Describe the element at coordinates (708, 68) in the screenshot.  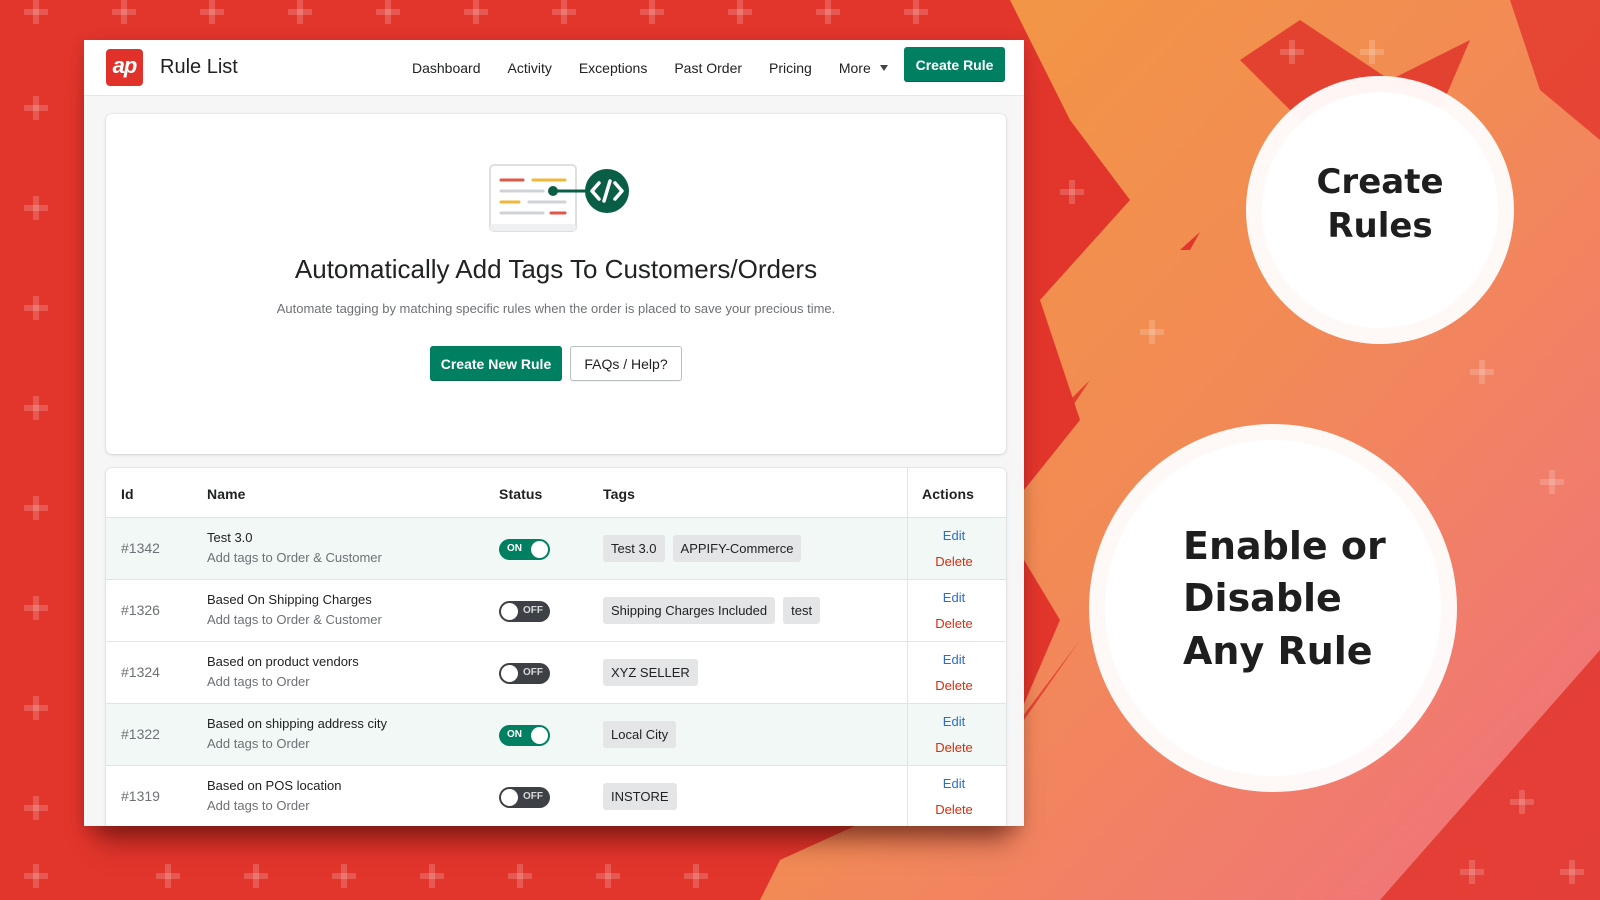
I see `nav-past-order: Past Order` at that location.